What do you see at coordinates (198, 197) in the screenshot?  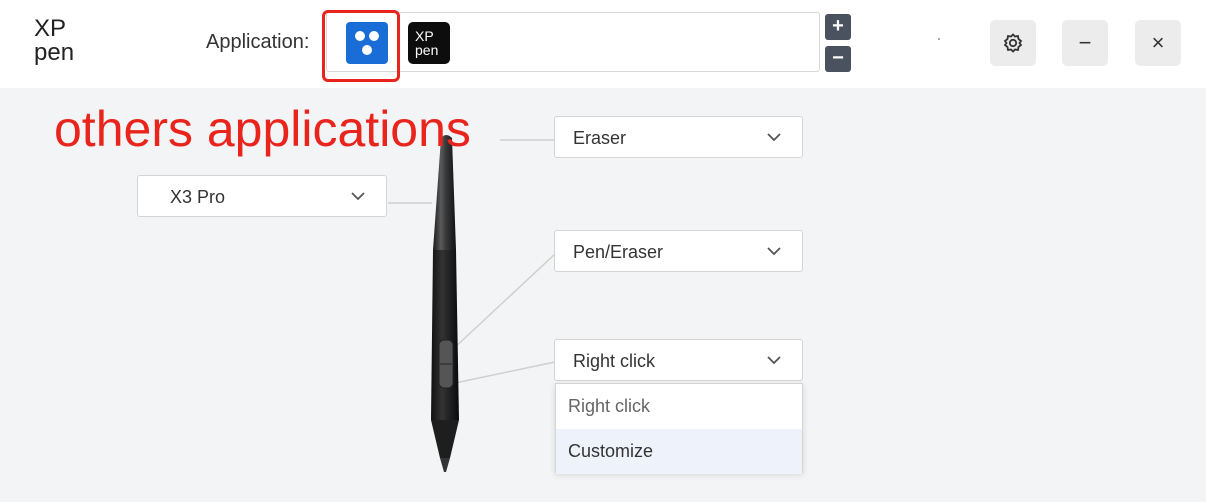 I see `device-select-value: X3 Pro` at bounding box center [198, 197].